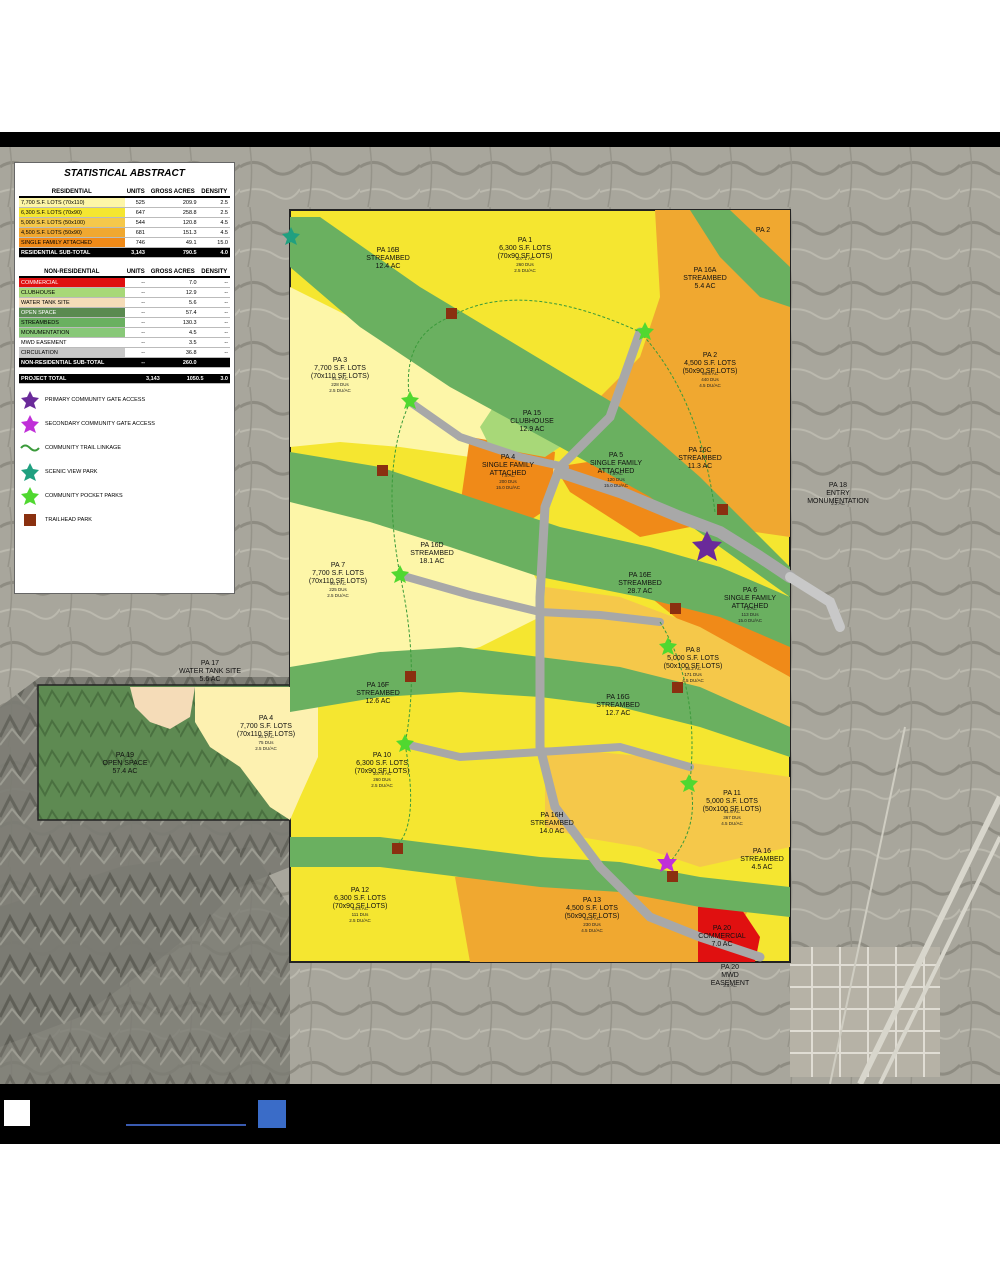  Describe the element at coordinates (143, 379) in the screenshot. I see `project-total-units: 3,143` at that location.